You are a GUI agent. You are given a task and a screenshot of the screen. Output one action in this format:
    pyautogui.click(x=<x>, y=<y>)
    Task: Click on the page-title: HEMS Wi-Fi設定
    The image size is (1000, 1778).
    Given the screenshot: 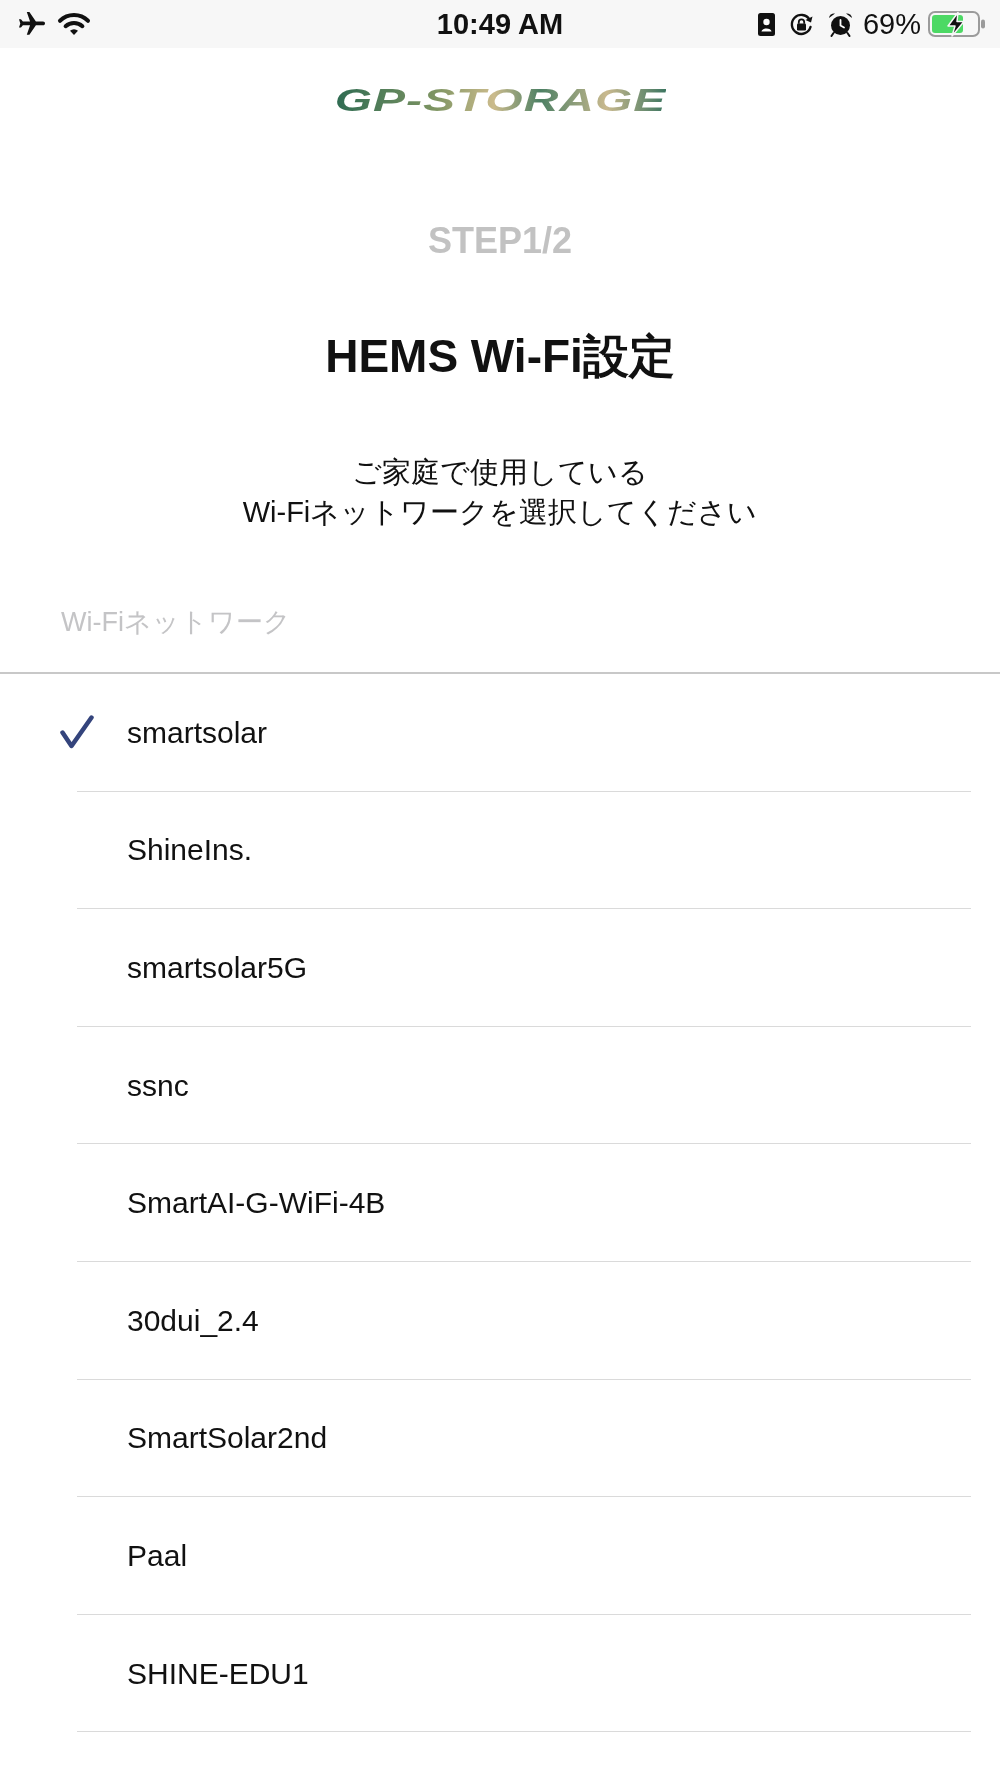 What is the action you would take?
    pyautogui.click(x=500, y=356)
    